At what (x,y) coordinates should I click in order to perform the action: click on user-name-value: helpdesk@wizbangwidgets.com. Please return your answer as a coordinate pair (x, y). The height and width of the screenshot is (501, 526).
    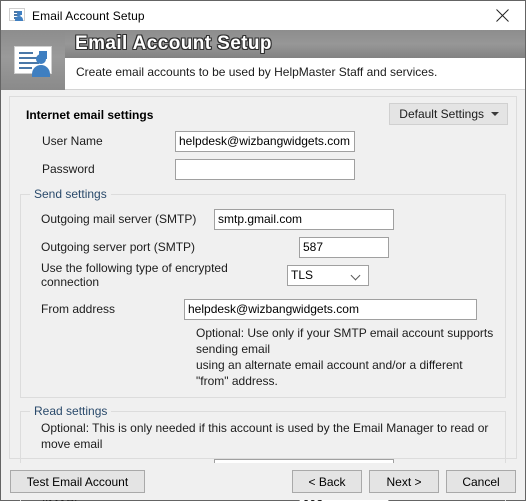
    Looking at the image, I should click on (264, 141).